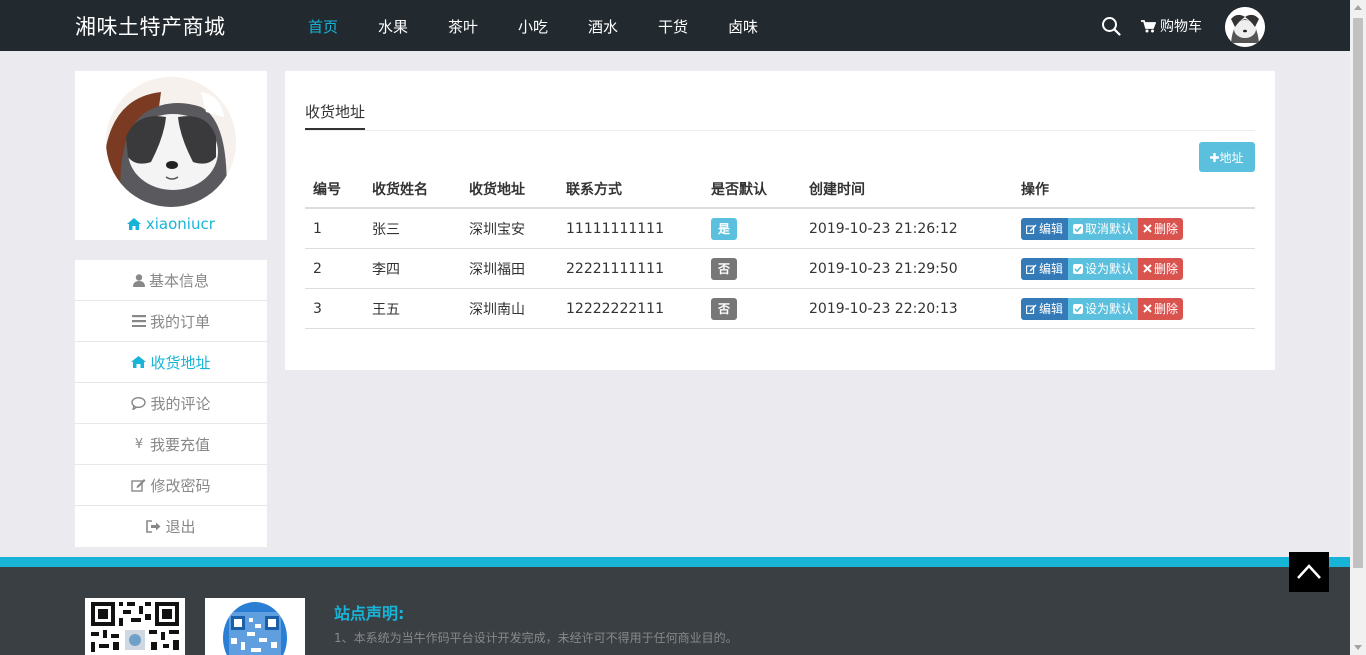 Image resolution: width=1366 pixels, height=655 pixels. Describe the element at coordinates (323, 26) in the screenshot. I see `nav-item-home: 首页` at that location.